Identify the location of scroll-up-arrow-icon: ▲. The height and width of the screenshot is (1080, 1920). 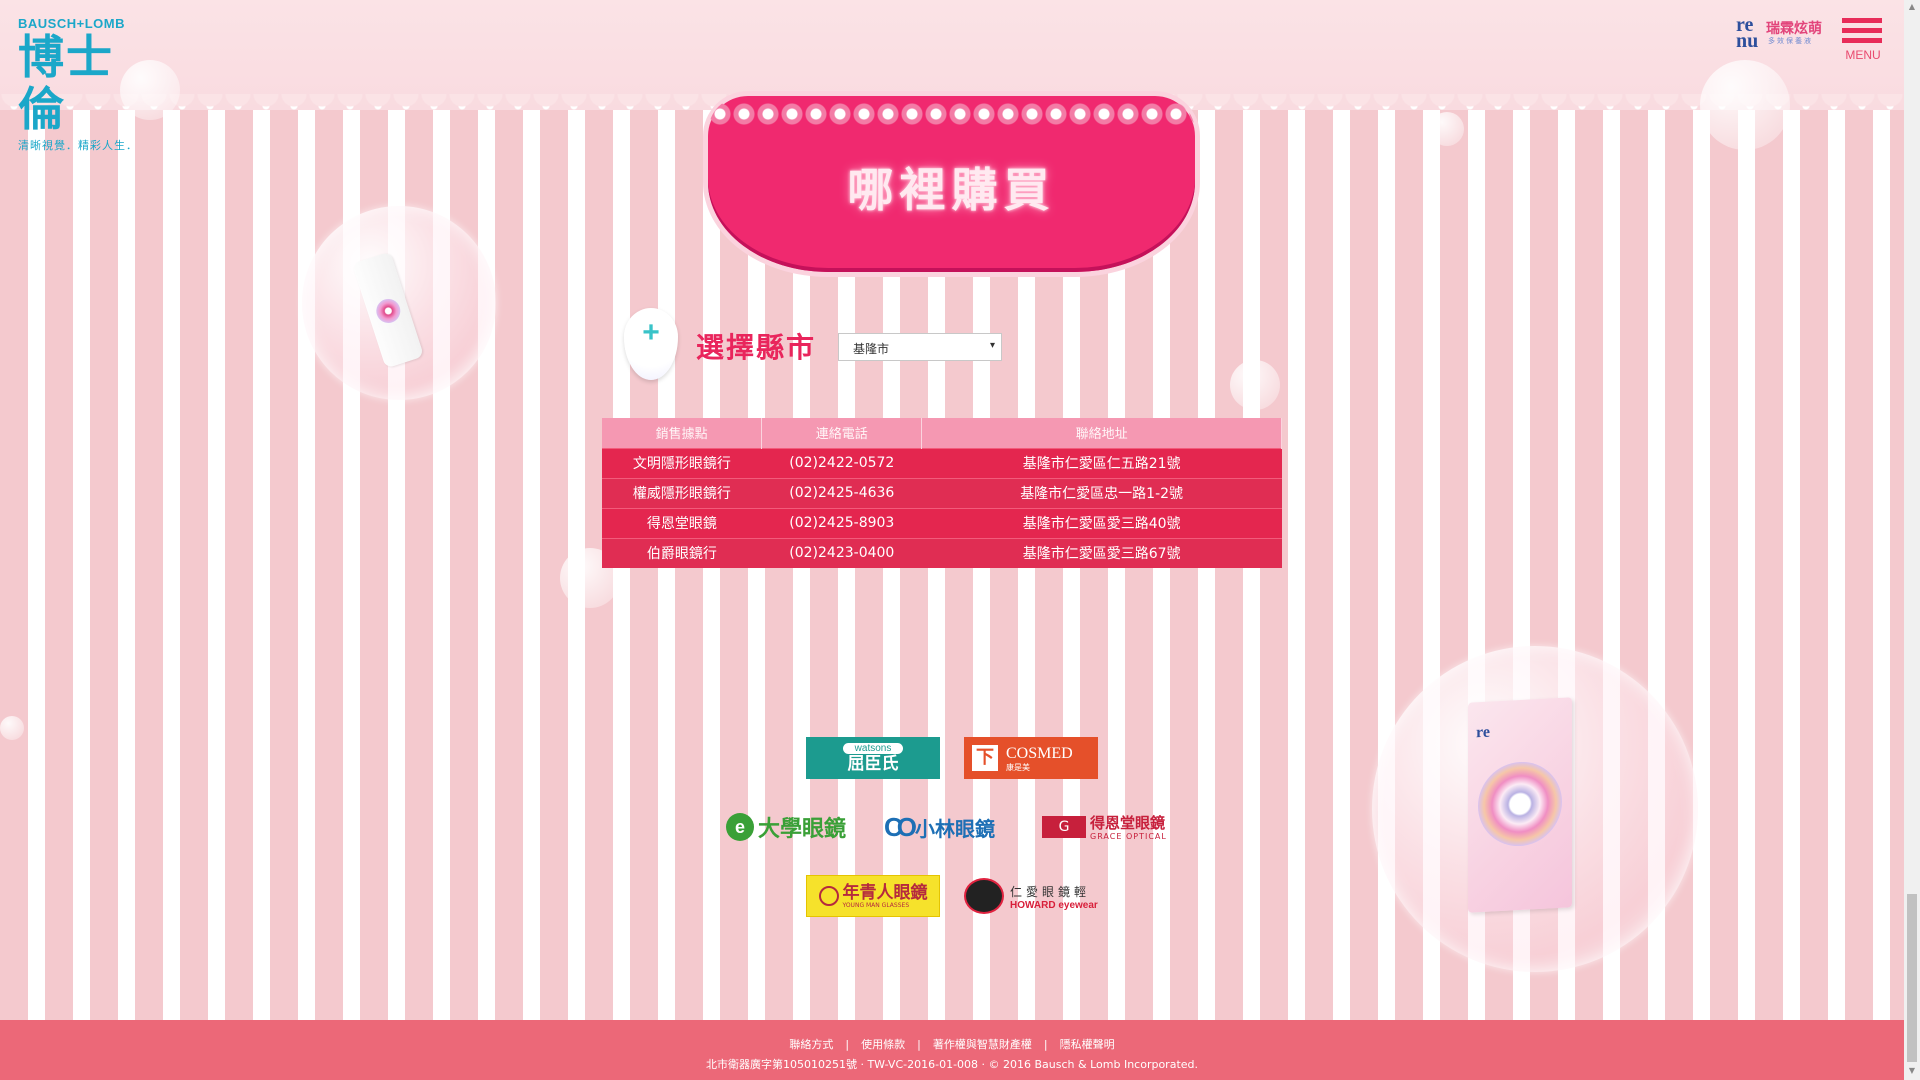
(1912, 7).